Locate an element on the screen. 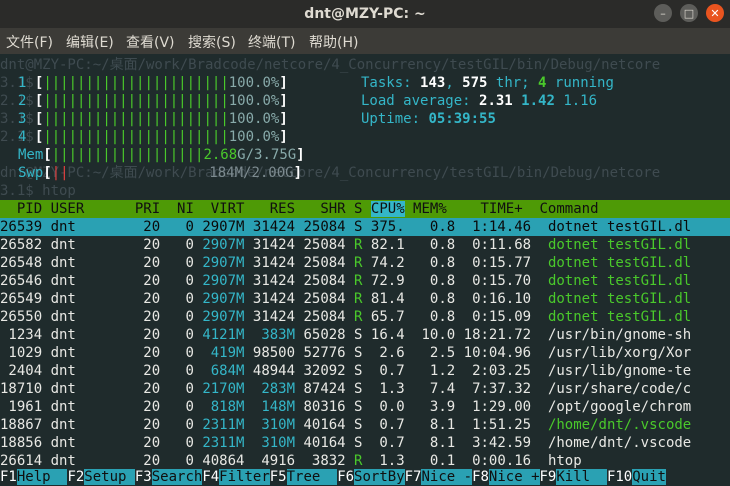 This screenshot has height=486, width=730. swap-meter: Swp[|| 184M/2.00G] is located at coordinates (160, 173).